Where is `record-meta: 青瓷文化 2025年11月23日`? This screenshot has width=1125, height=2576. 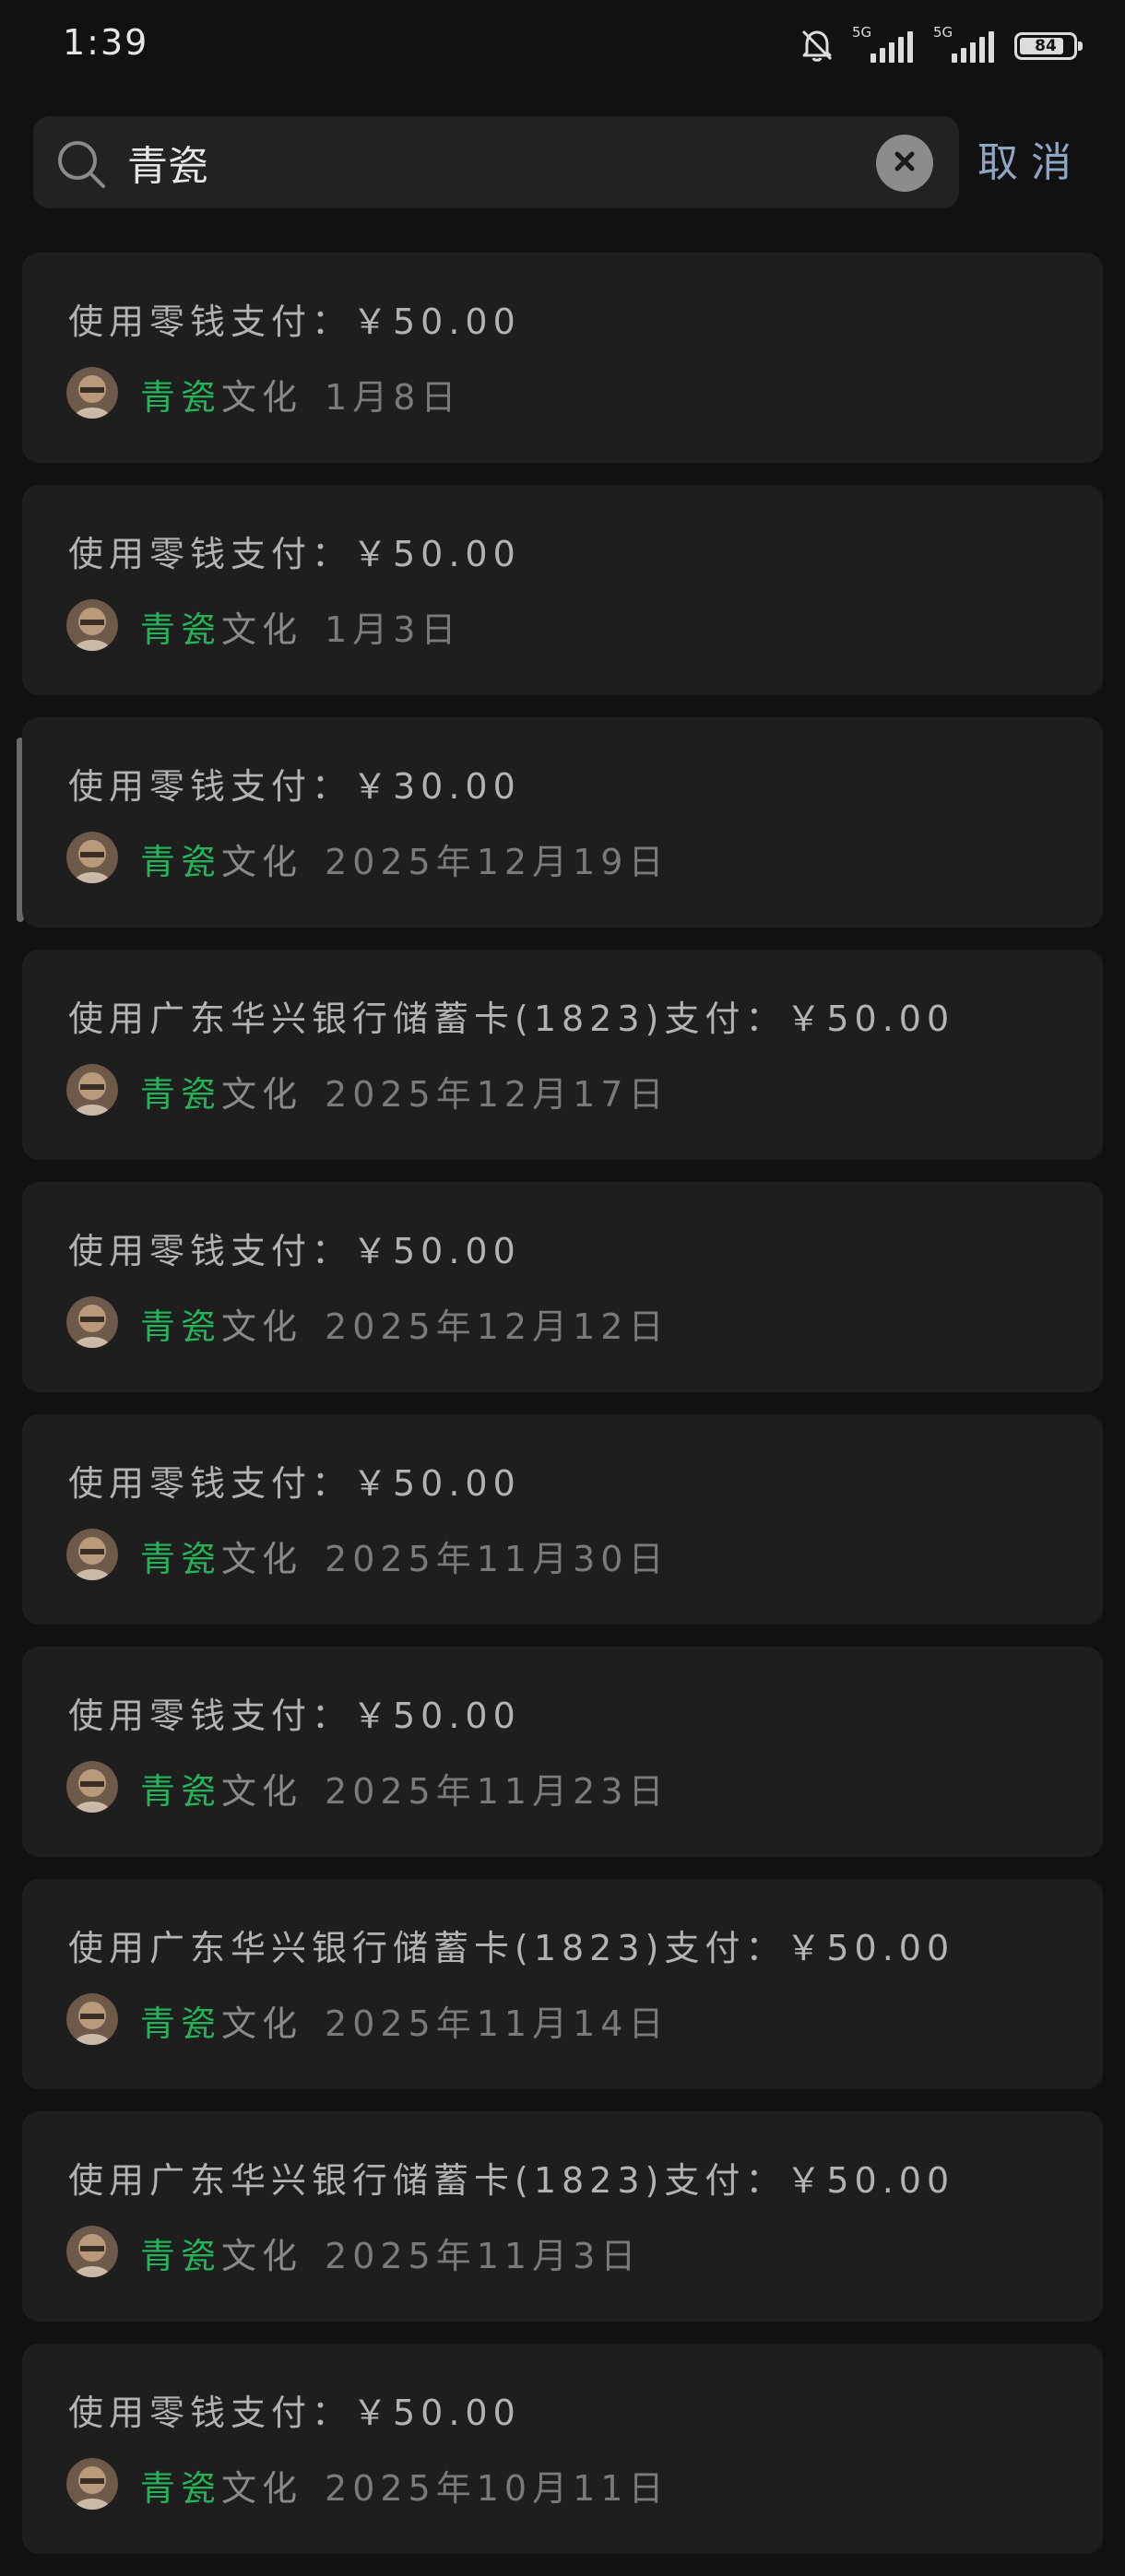
record-meta: 青瓷文化 2025年11月23日 is located at coordinates (405, 1788).